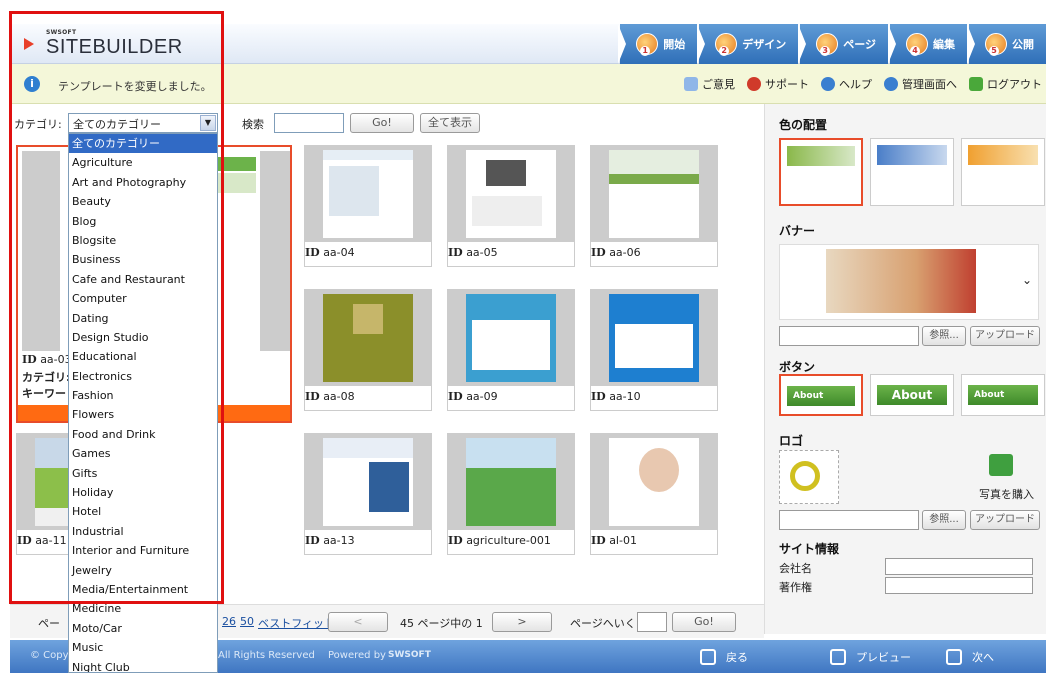  Describe the element at coordinates (1005, 336) in the screenshot. I see `banner-upload-button: アップロード` at that location.